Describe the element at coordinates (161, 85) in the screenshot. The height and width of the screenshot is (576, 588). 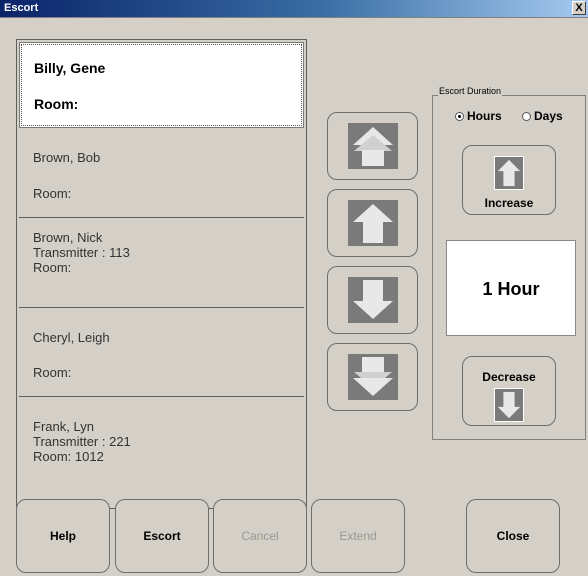
I see `list-item-selected: Billy, Gene Room:` at that location.